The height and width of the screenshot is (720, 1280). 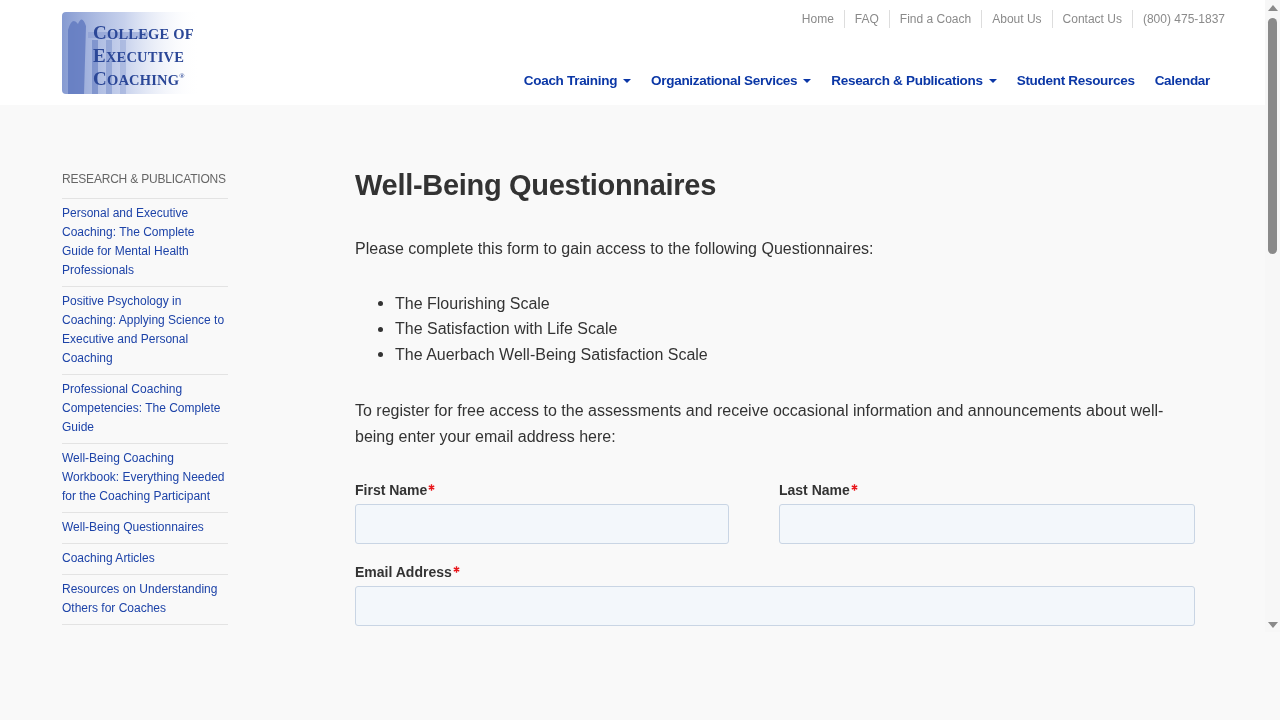 What do you see at coordinates (914, 81) in the screenshot?
I see `main-nav-link: Research & Publications` at bounding box center [914, 81].